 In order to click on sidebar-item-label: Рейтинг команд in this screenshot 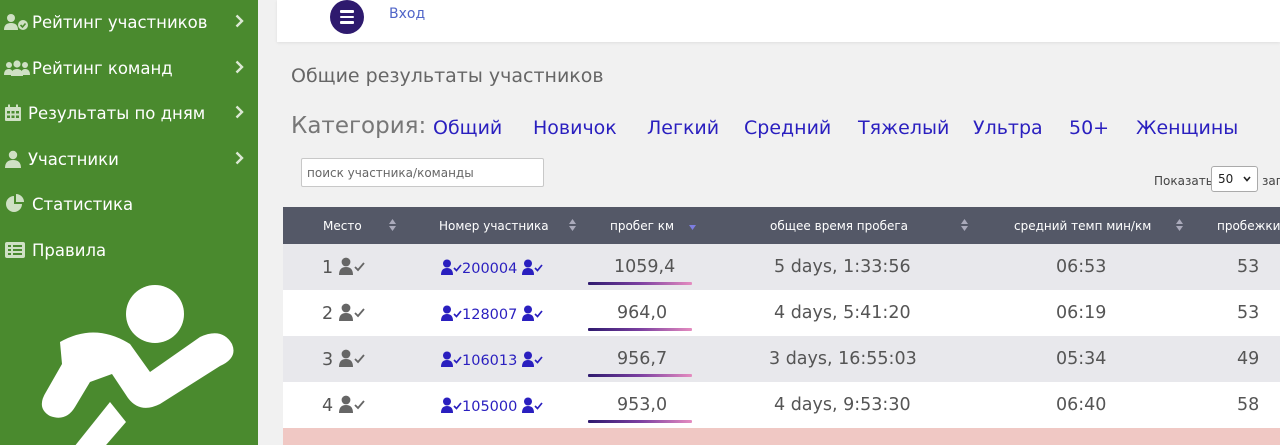, I will do `click(102, 68)`.